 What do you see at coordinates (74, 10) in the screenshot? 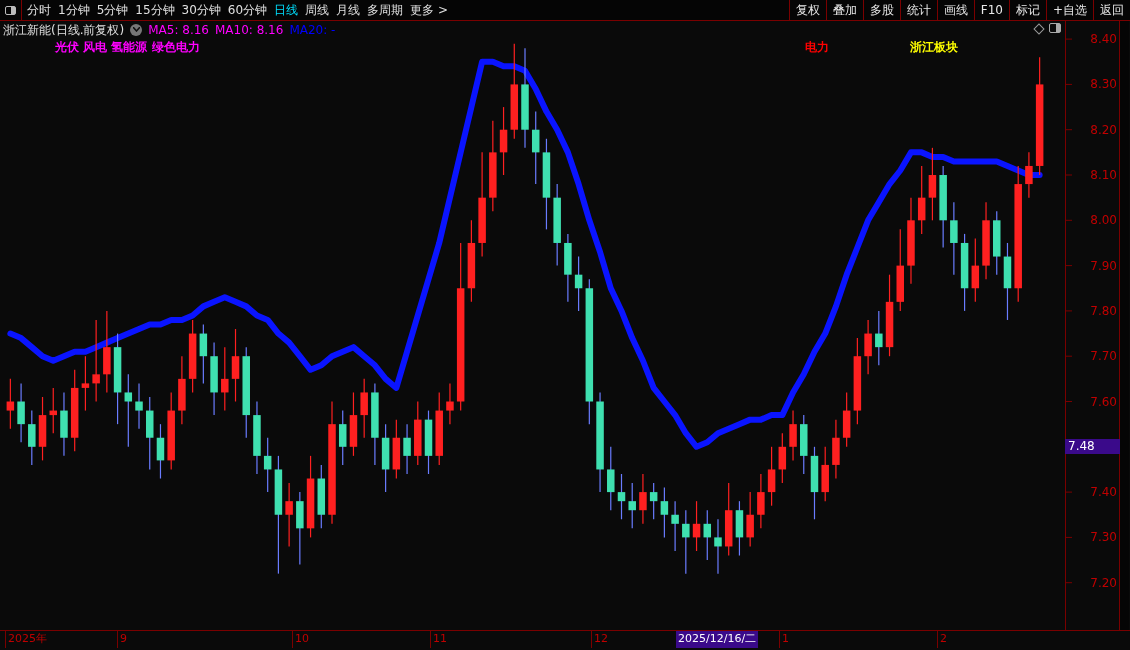
I see `period-tab: 1分钟` at bounding box center [74, 10].